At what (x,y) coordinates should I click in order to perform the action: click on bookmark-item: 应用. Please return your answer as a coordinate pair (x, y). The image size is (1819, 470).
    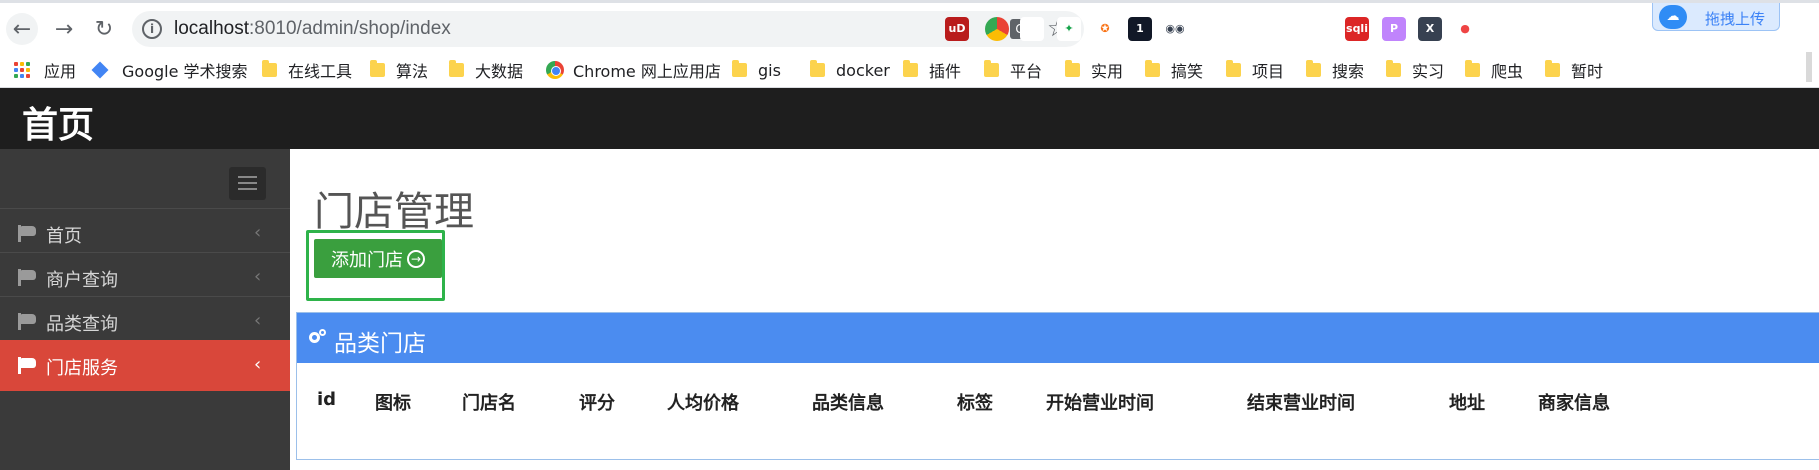
    Looking at the image, I should click on (45, 70).